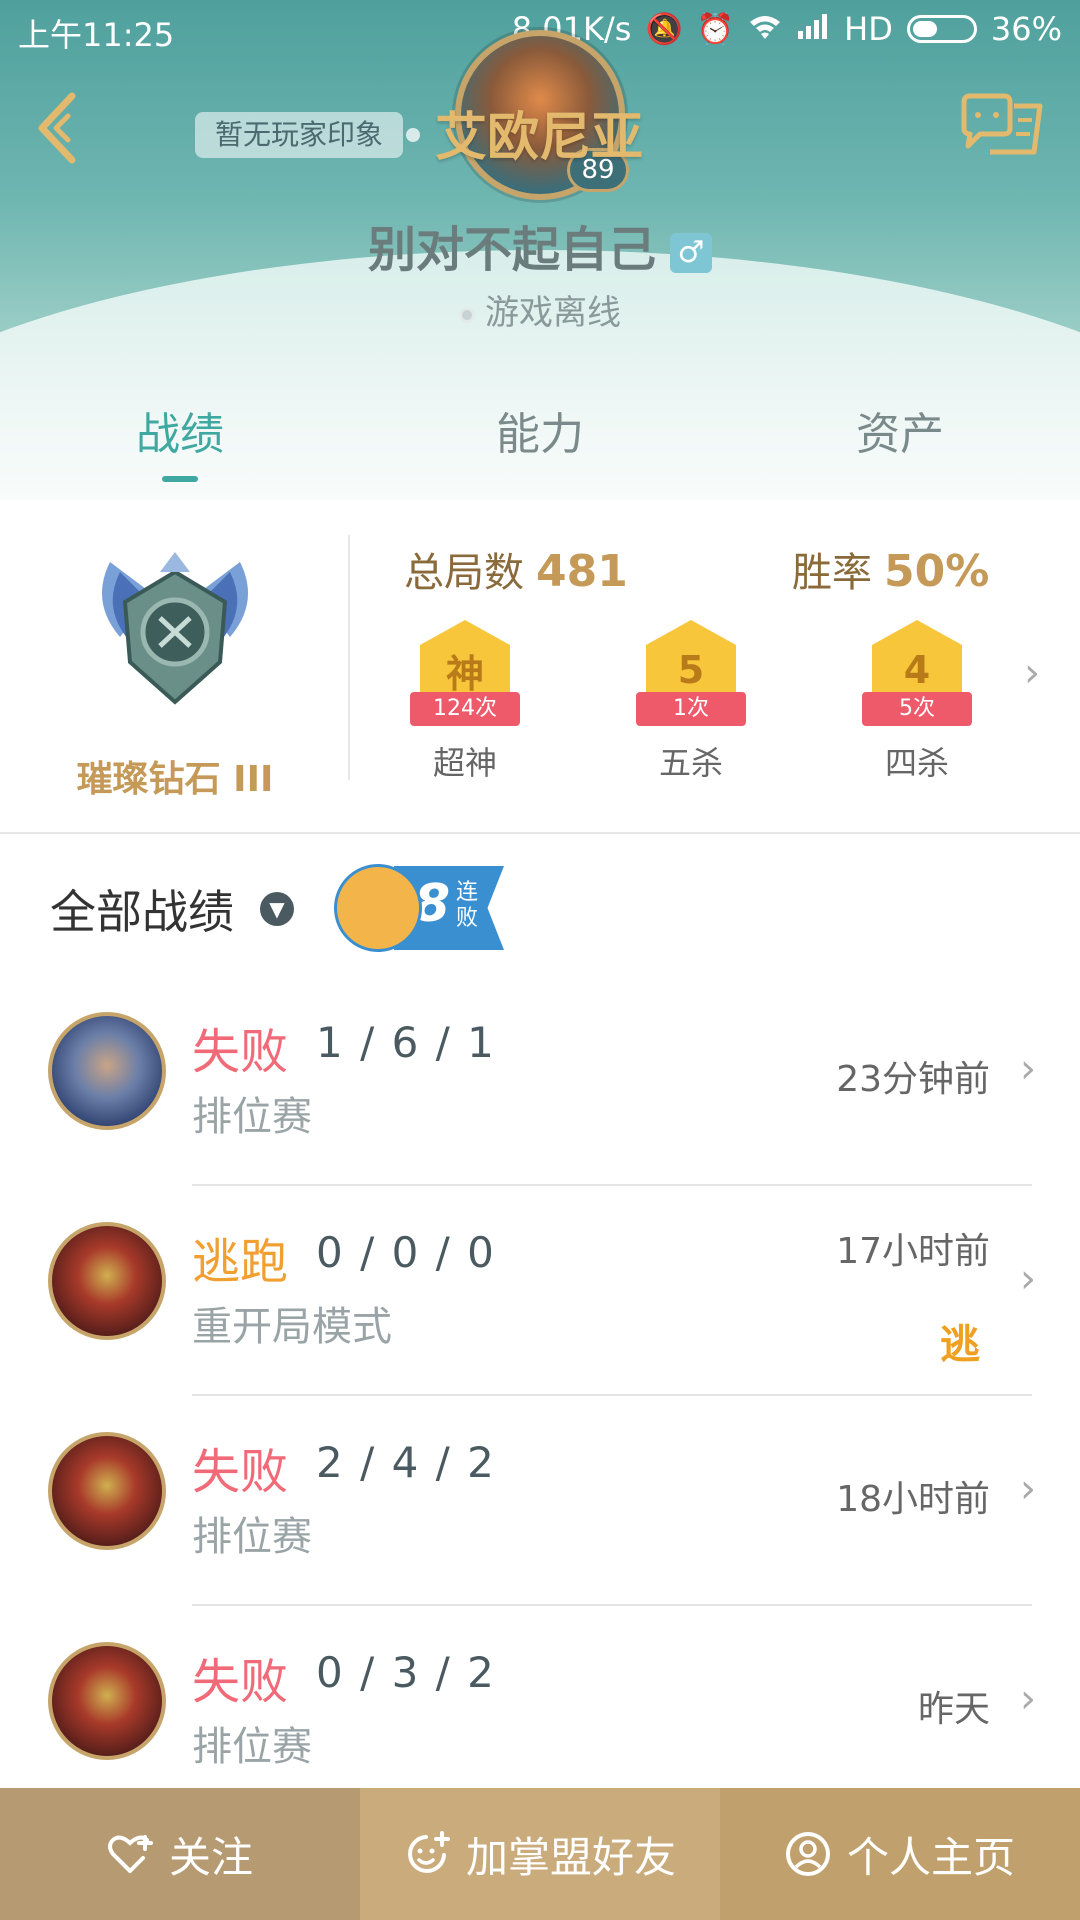 Image resolution: width=1080 pixels, height=1920 pixels. I want to click on back-button, so click(64, 128).